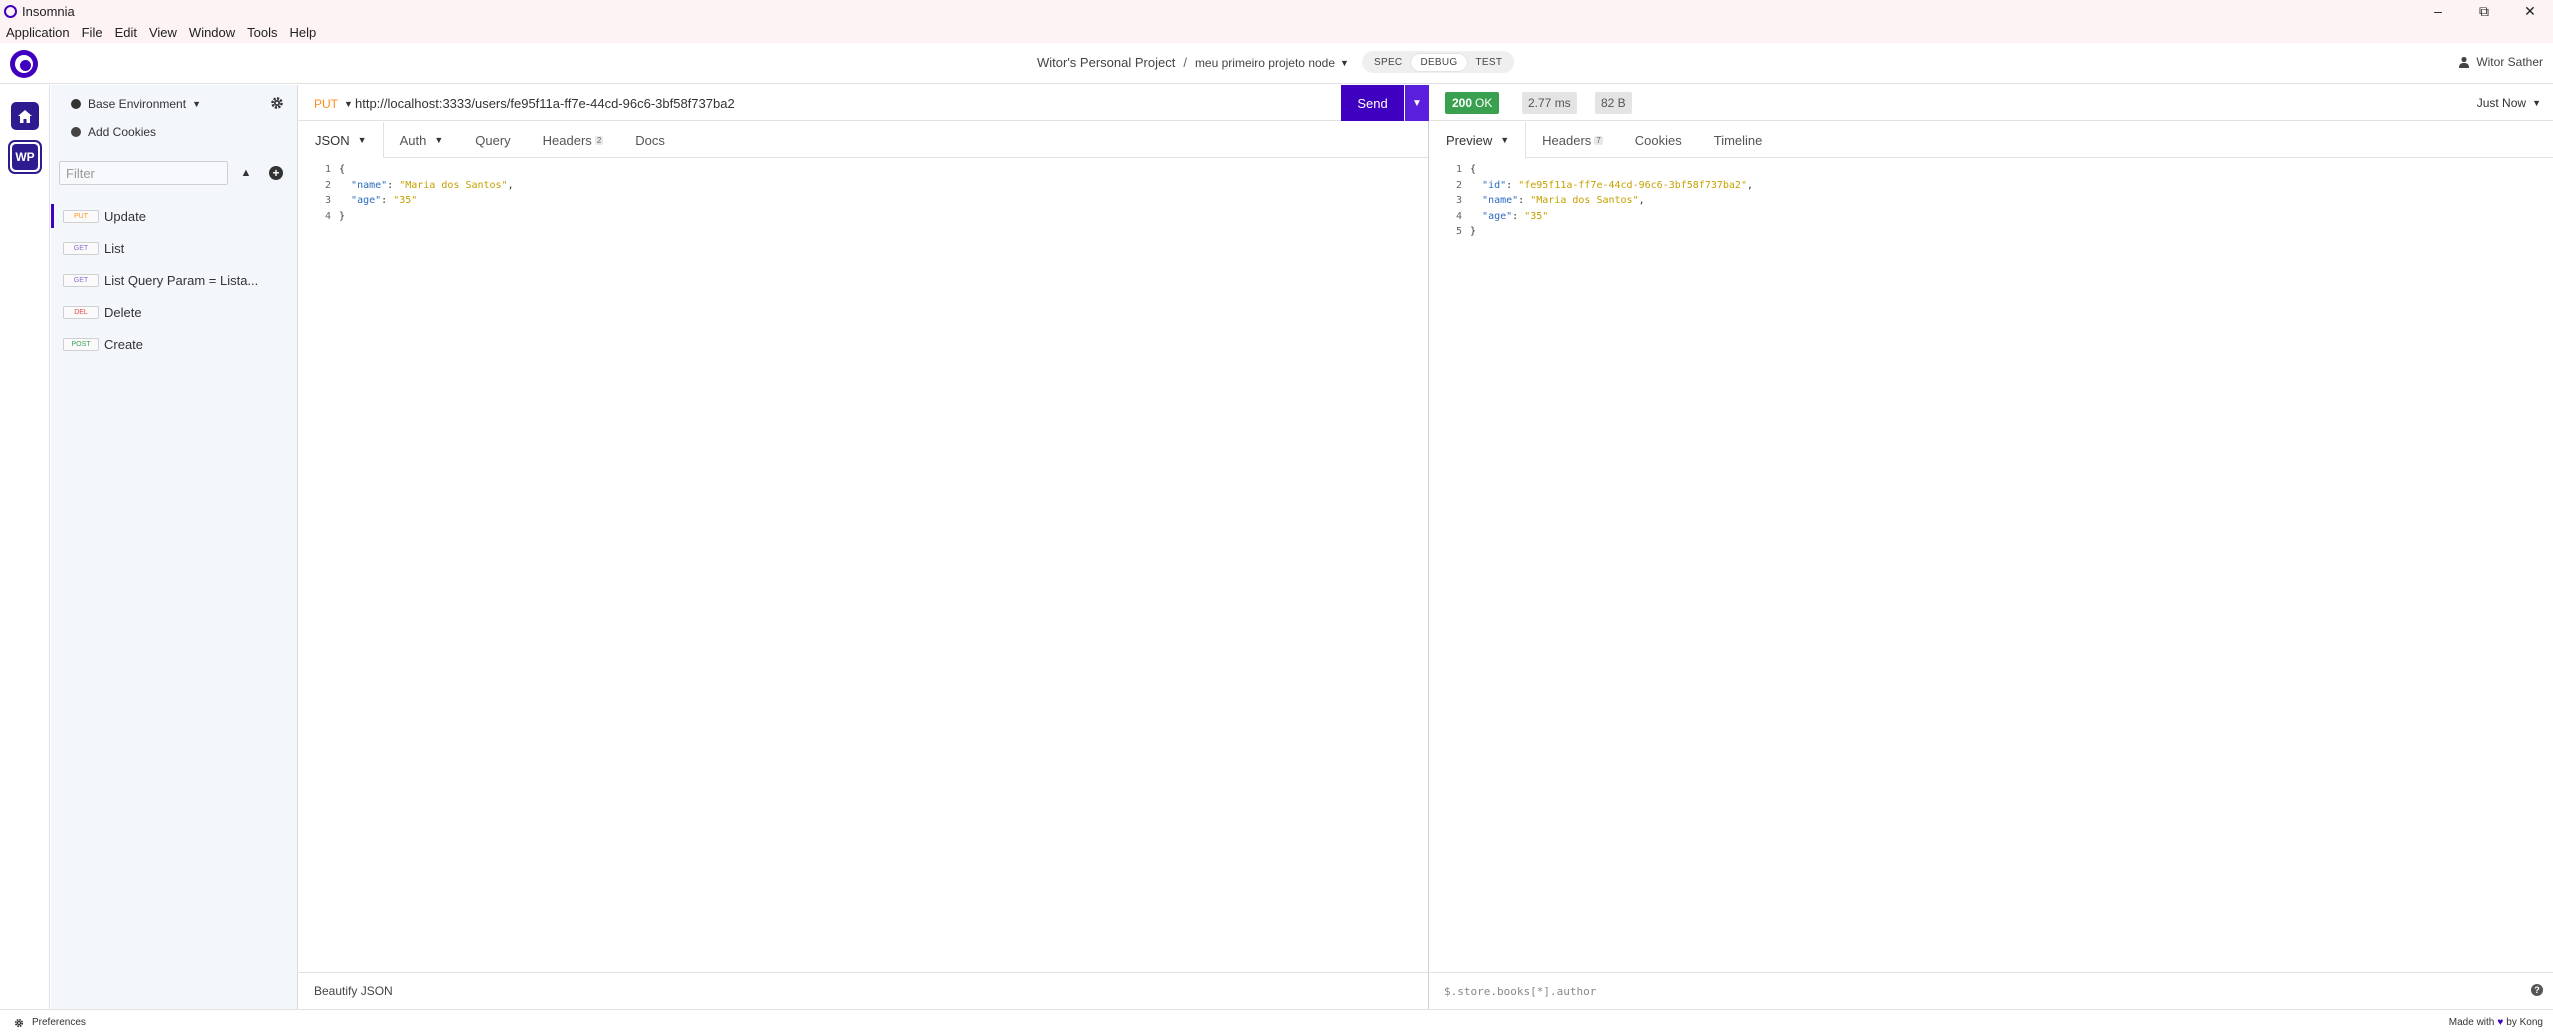  Describe the element at coordinates (125, 216) in the screenshot. I see `request-name: Update` at that location.